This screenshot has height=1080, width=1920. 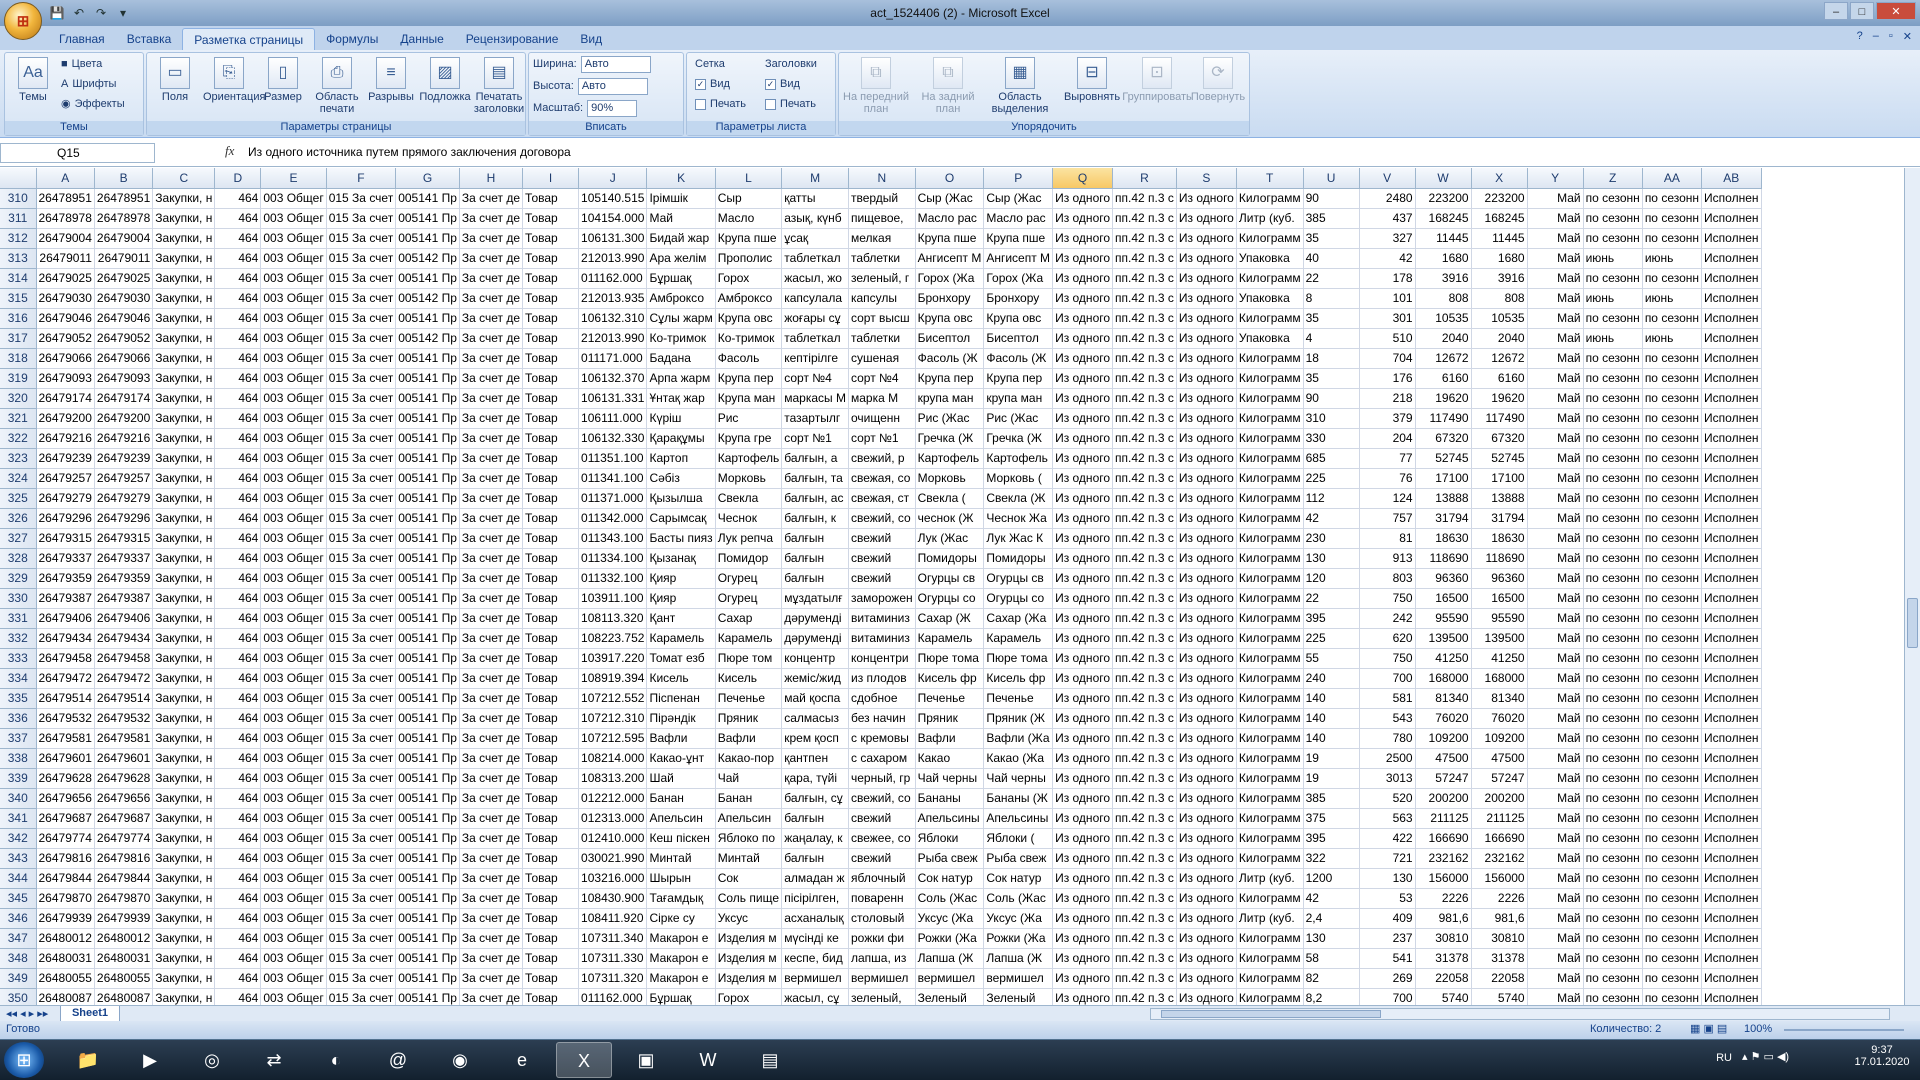 I want to click on cell: Рис (Жас, so click(x=1018, y=418).